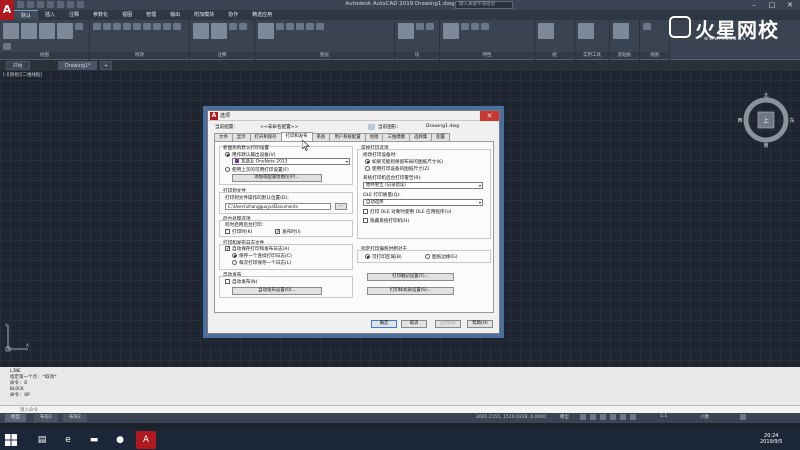 The height and width of the screenshot is (450, 800). What do you see at coordinates (139, 55) in the screenshot?
I see `ribbon-panel-label: 修改` at bounding box center [139, 55].